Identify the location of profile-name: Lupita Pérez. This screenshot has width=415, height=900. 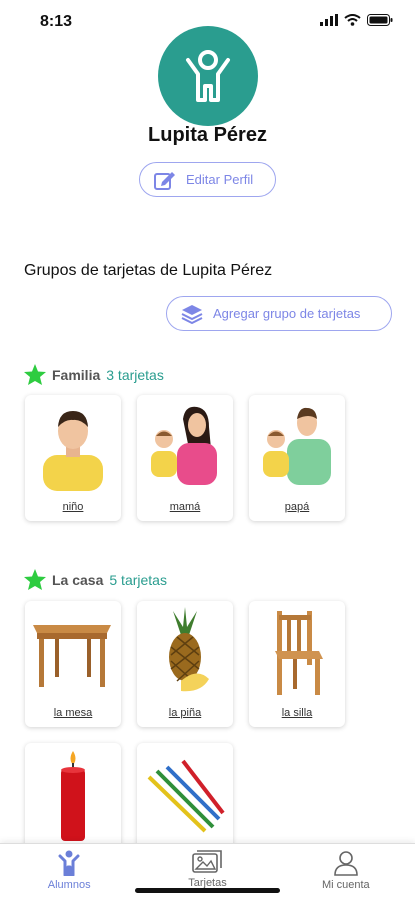
(207, 135).